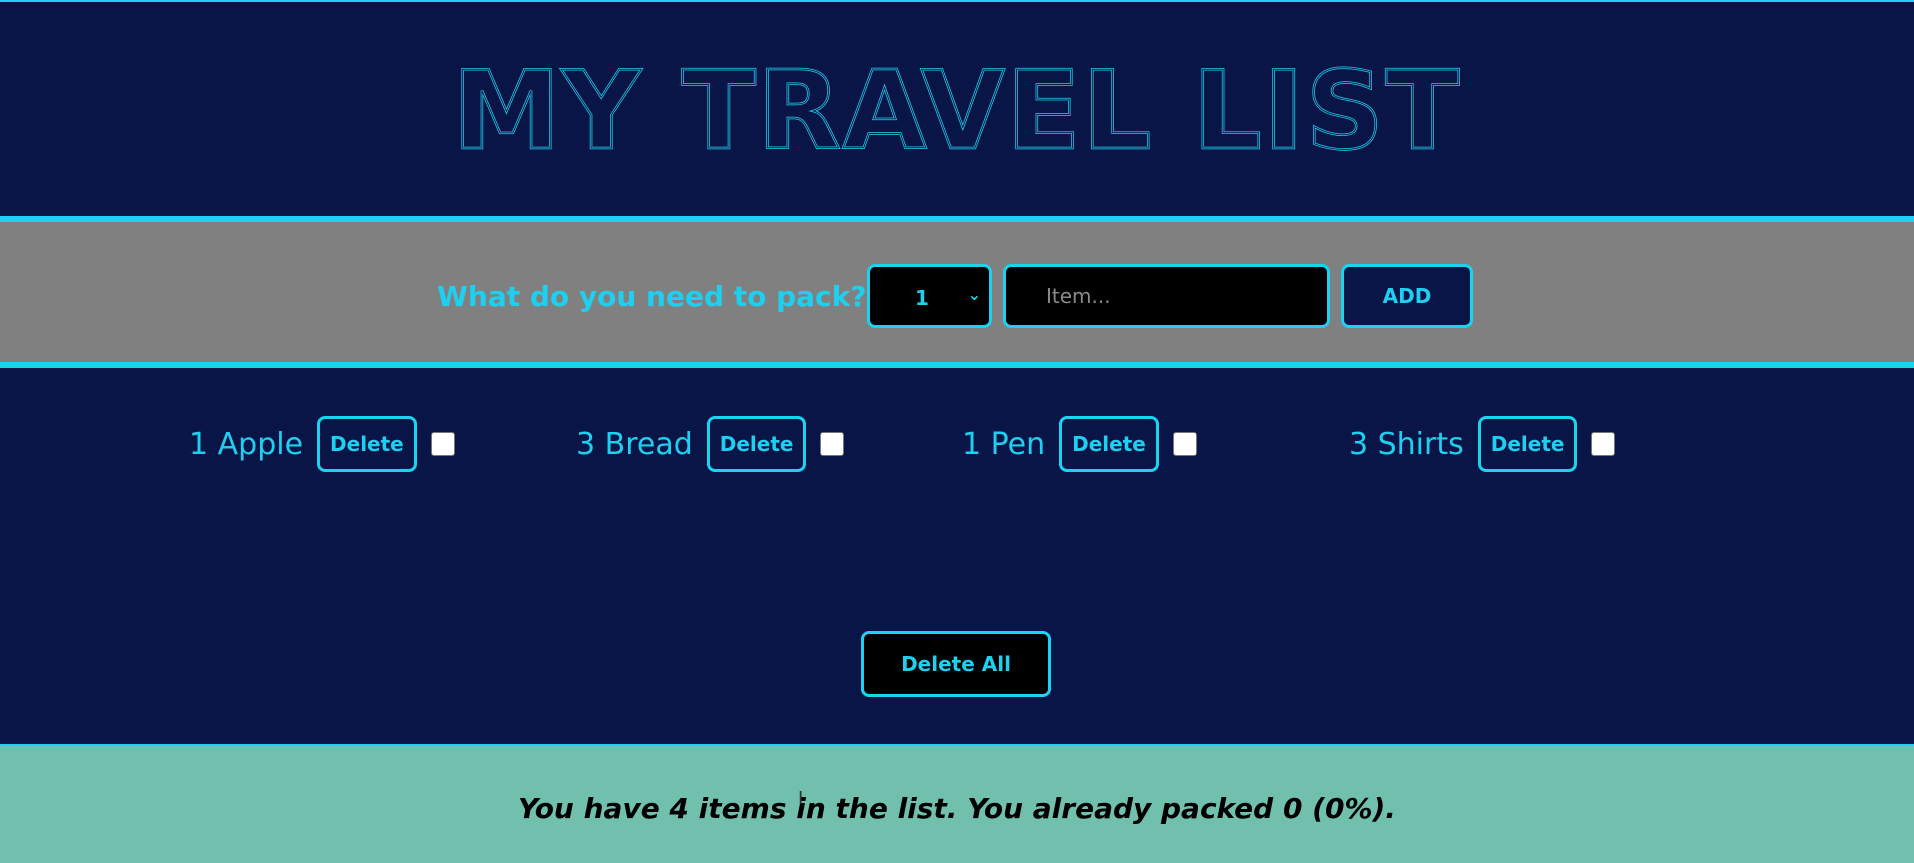 The image size is (1914, 863). I want to click on chevron-down-icon: ⌄, so click(974, 294).